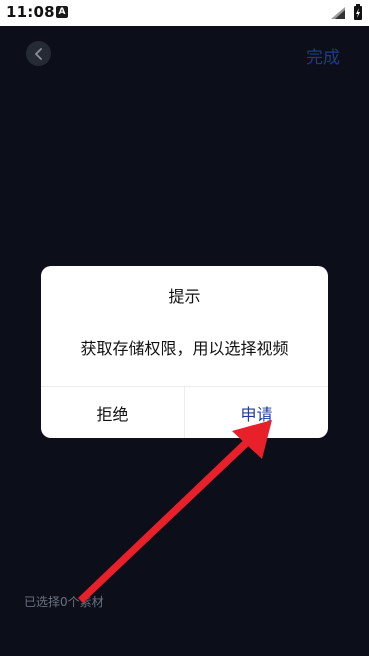  What do you see at coordinates (323, 55) in the screenshot?
I see `done-button: 完成` at bounding box center [323, 55].